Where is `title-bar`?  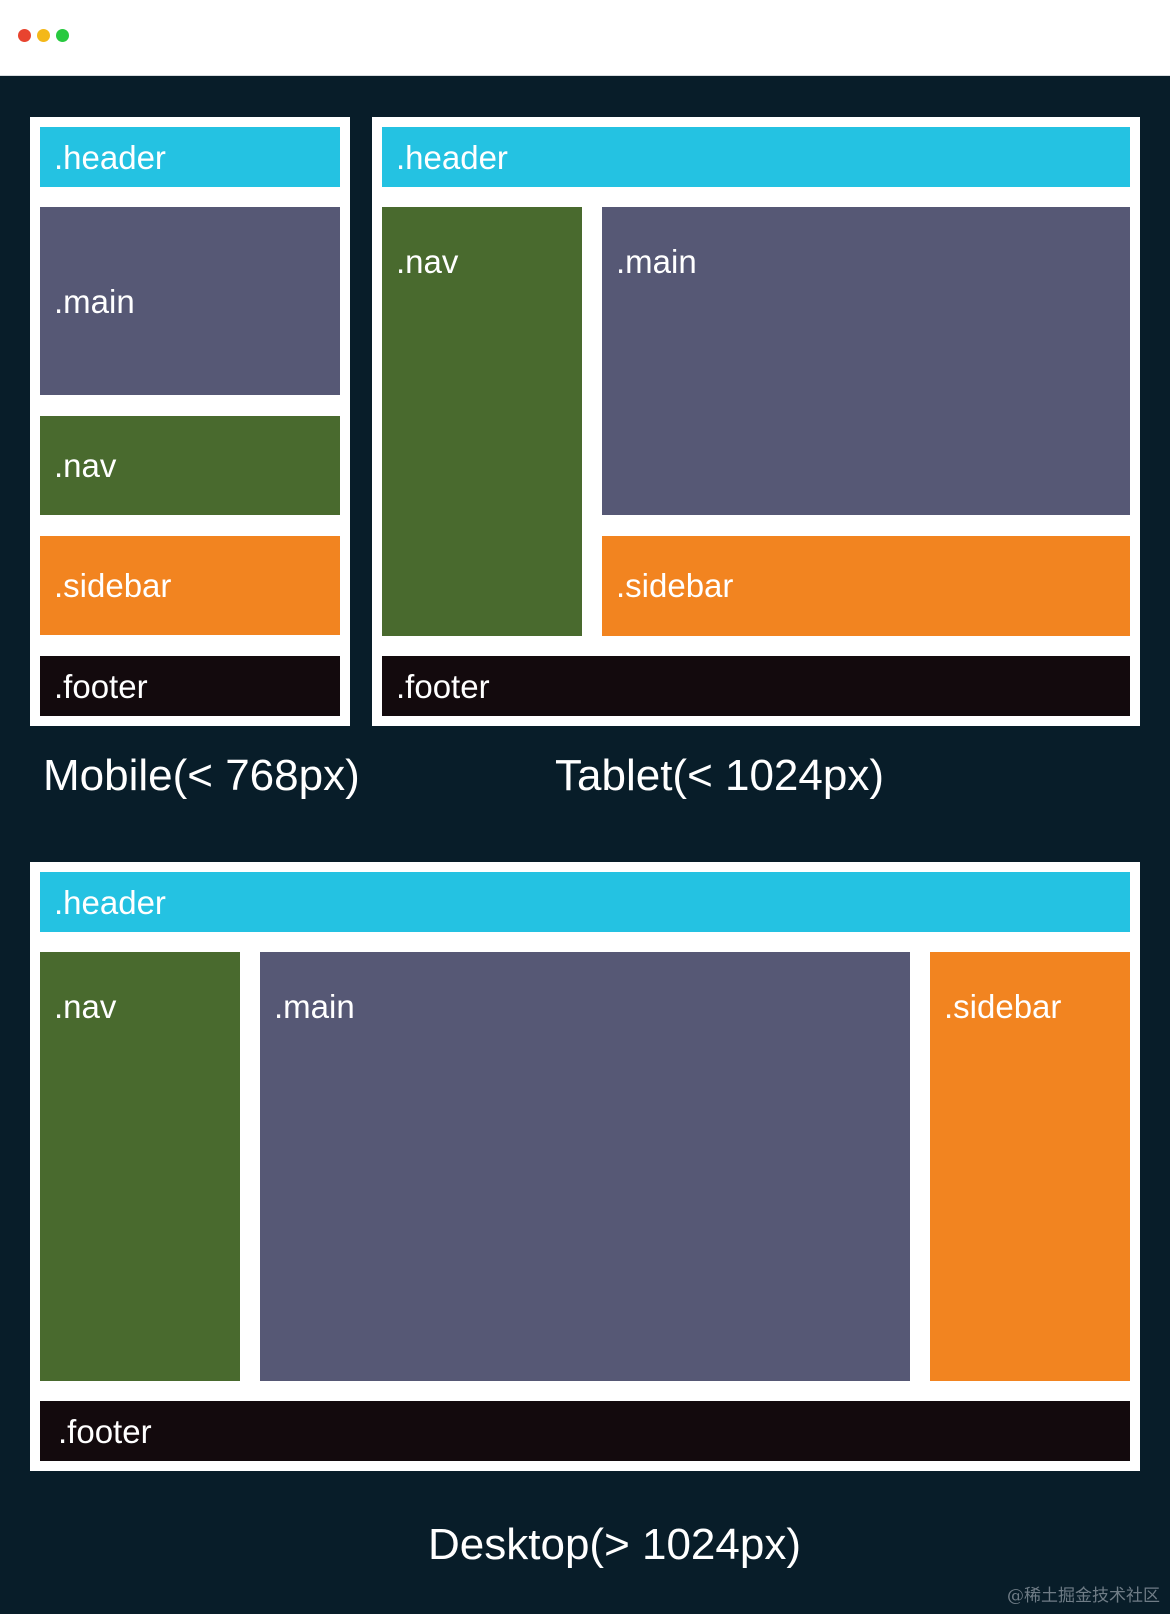 title-bar is located at coordinates (585, 38).